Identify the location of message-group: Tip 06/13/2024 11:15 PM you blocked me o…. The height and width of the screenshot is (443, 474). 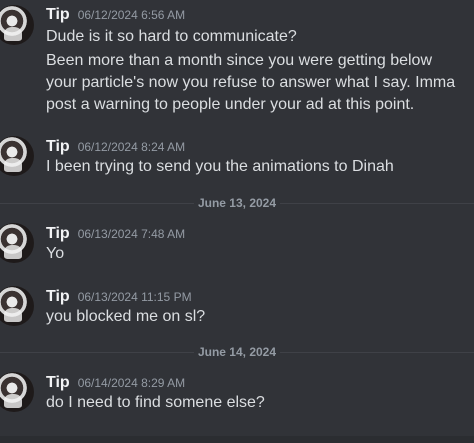
(237, 309).